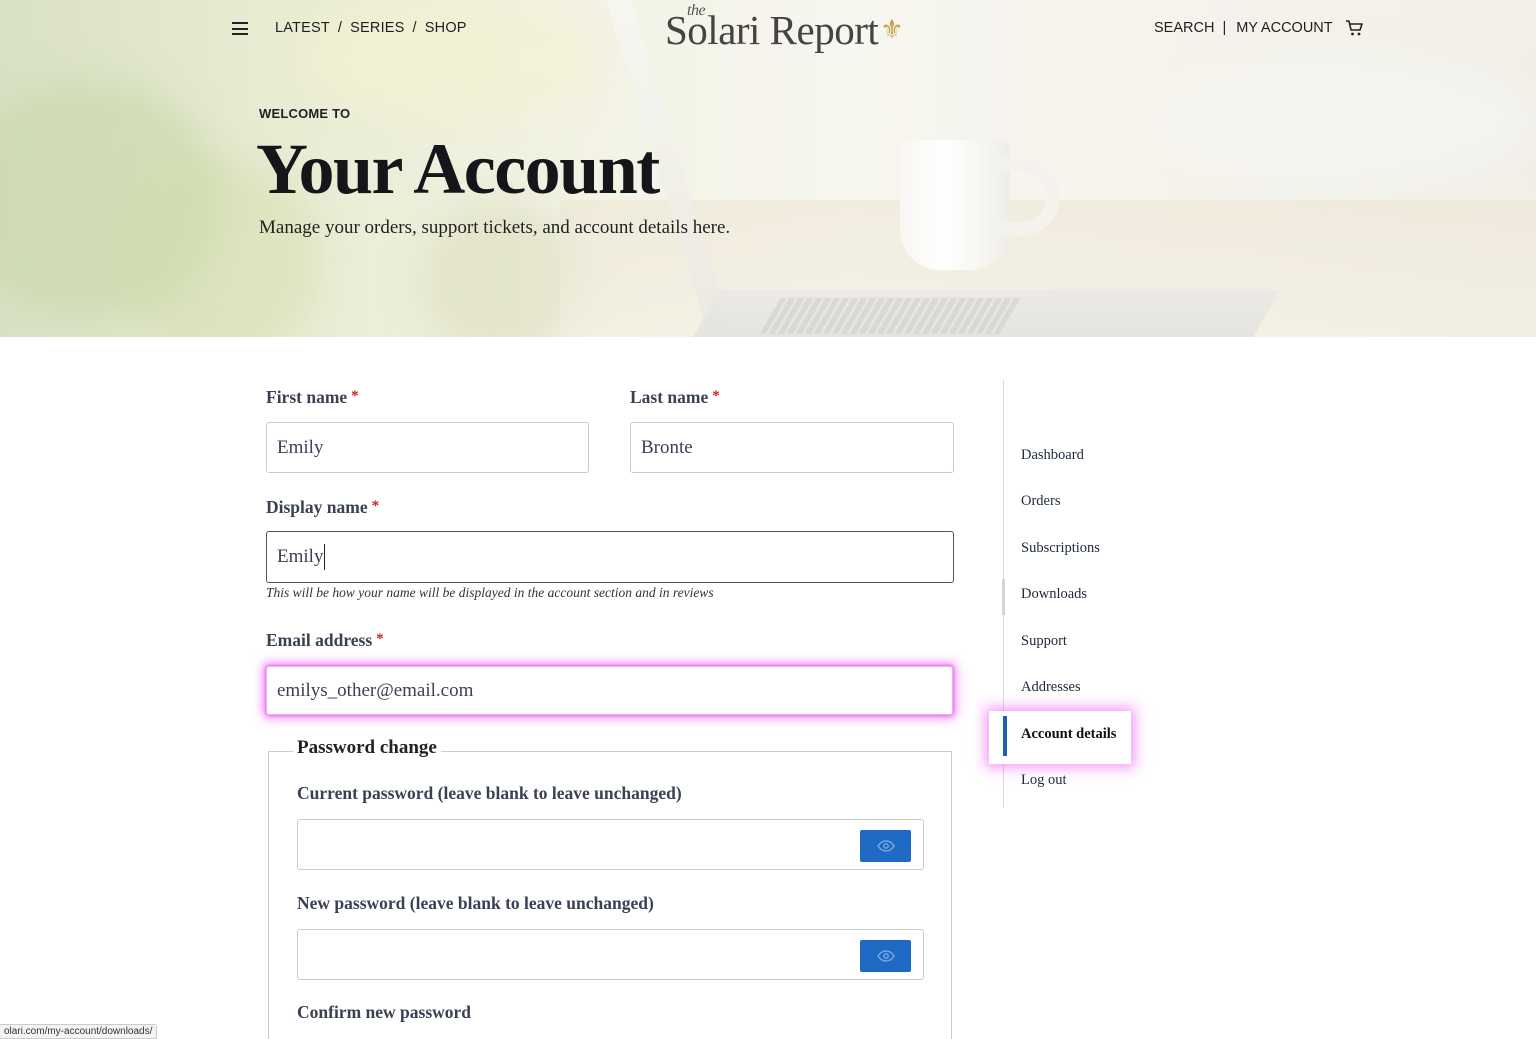  Describe the element at coordinates (312, 397) in the screenshot. I see `first-name-label: First name *` at that location.